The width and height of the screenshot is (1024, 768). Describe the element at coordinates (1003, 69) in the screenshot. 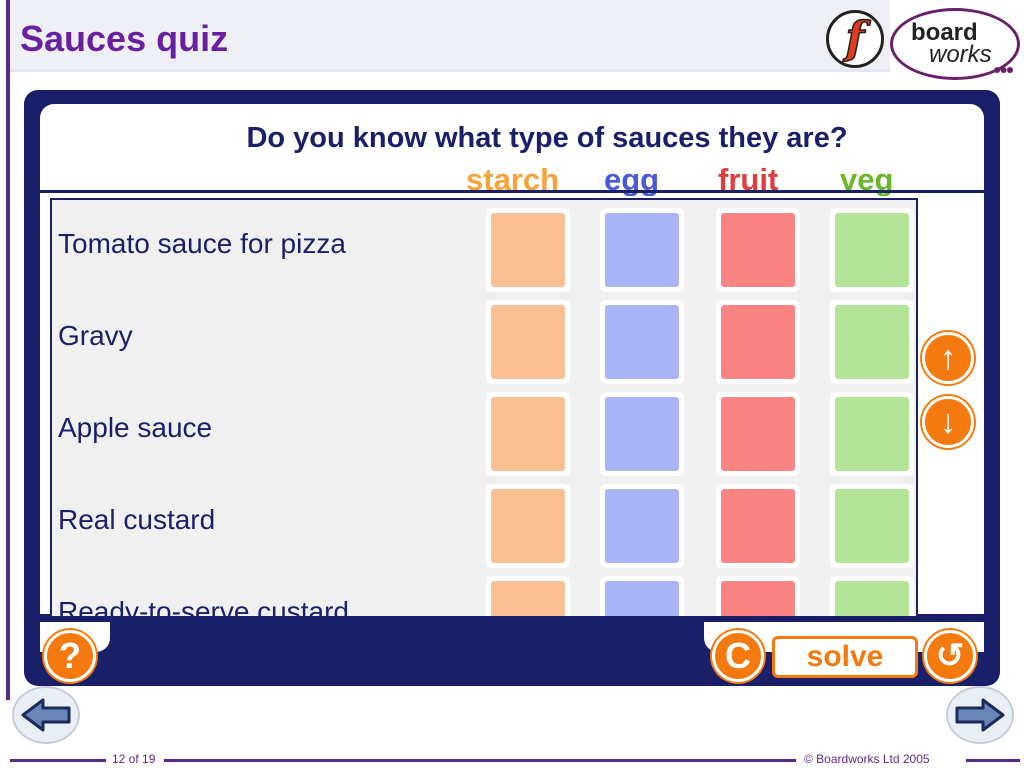

I see `logo-dots: ●●●` at that location.